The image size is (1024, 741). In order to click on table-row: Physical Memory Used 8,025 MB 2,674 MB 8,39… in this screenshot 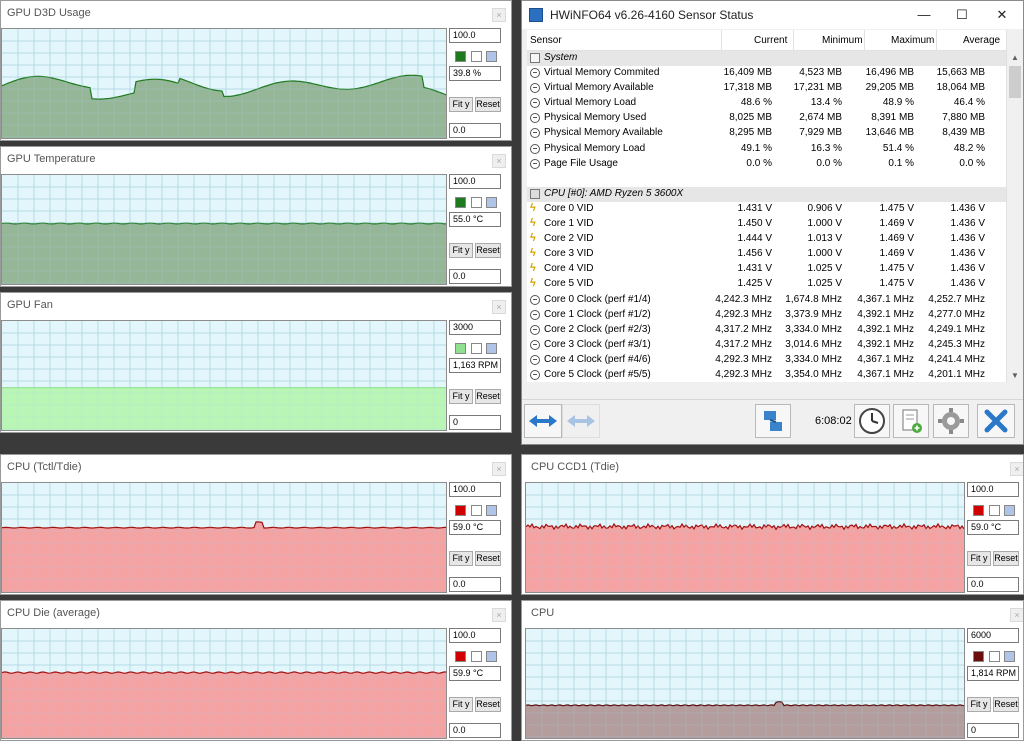, I will do `click(766, 118)`.